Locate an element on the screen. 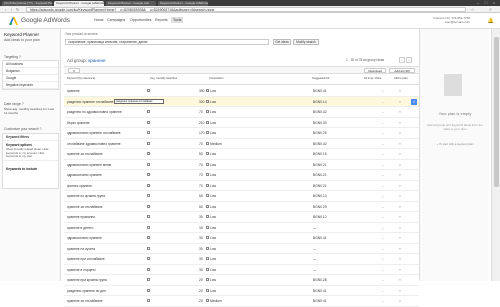  targeting-language: Bulgarian is located at coordinates (30, 71).